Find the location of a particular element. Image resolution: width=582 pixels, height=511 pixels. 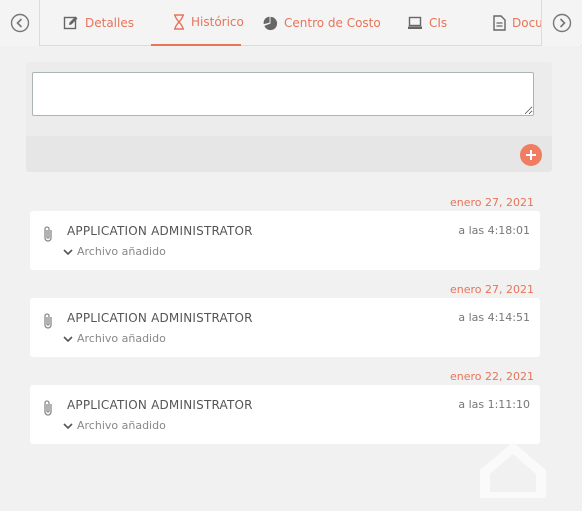

plus-icon is located at coordinates (531, 155).